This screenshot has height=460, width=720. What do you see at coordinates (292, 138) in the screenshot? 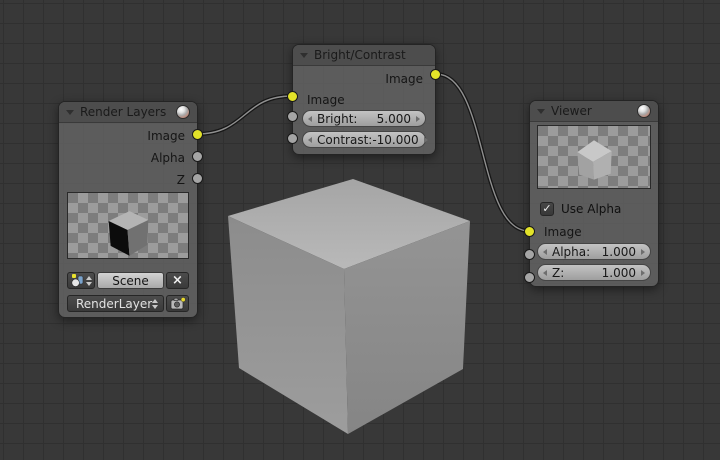
I see `socket-input-contrast` at bounding box center [292, 138].